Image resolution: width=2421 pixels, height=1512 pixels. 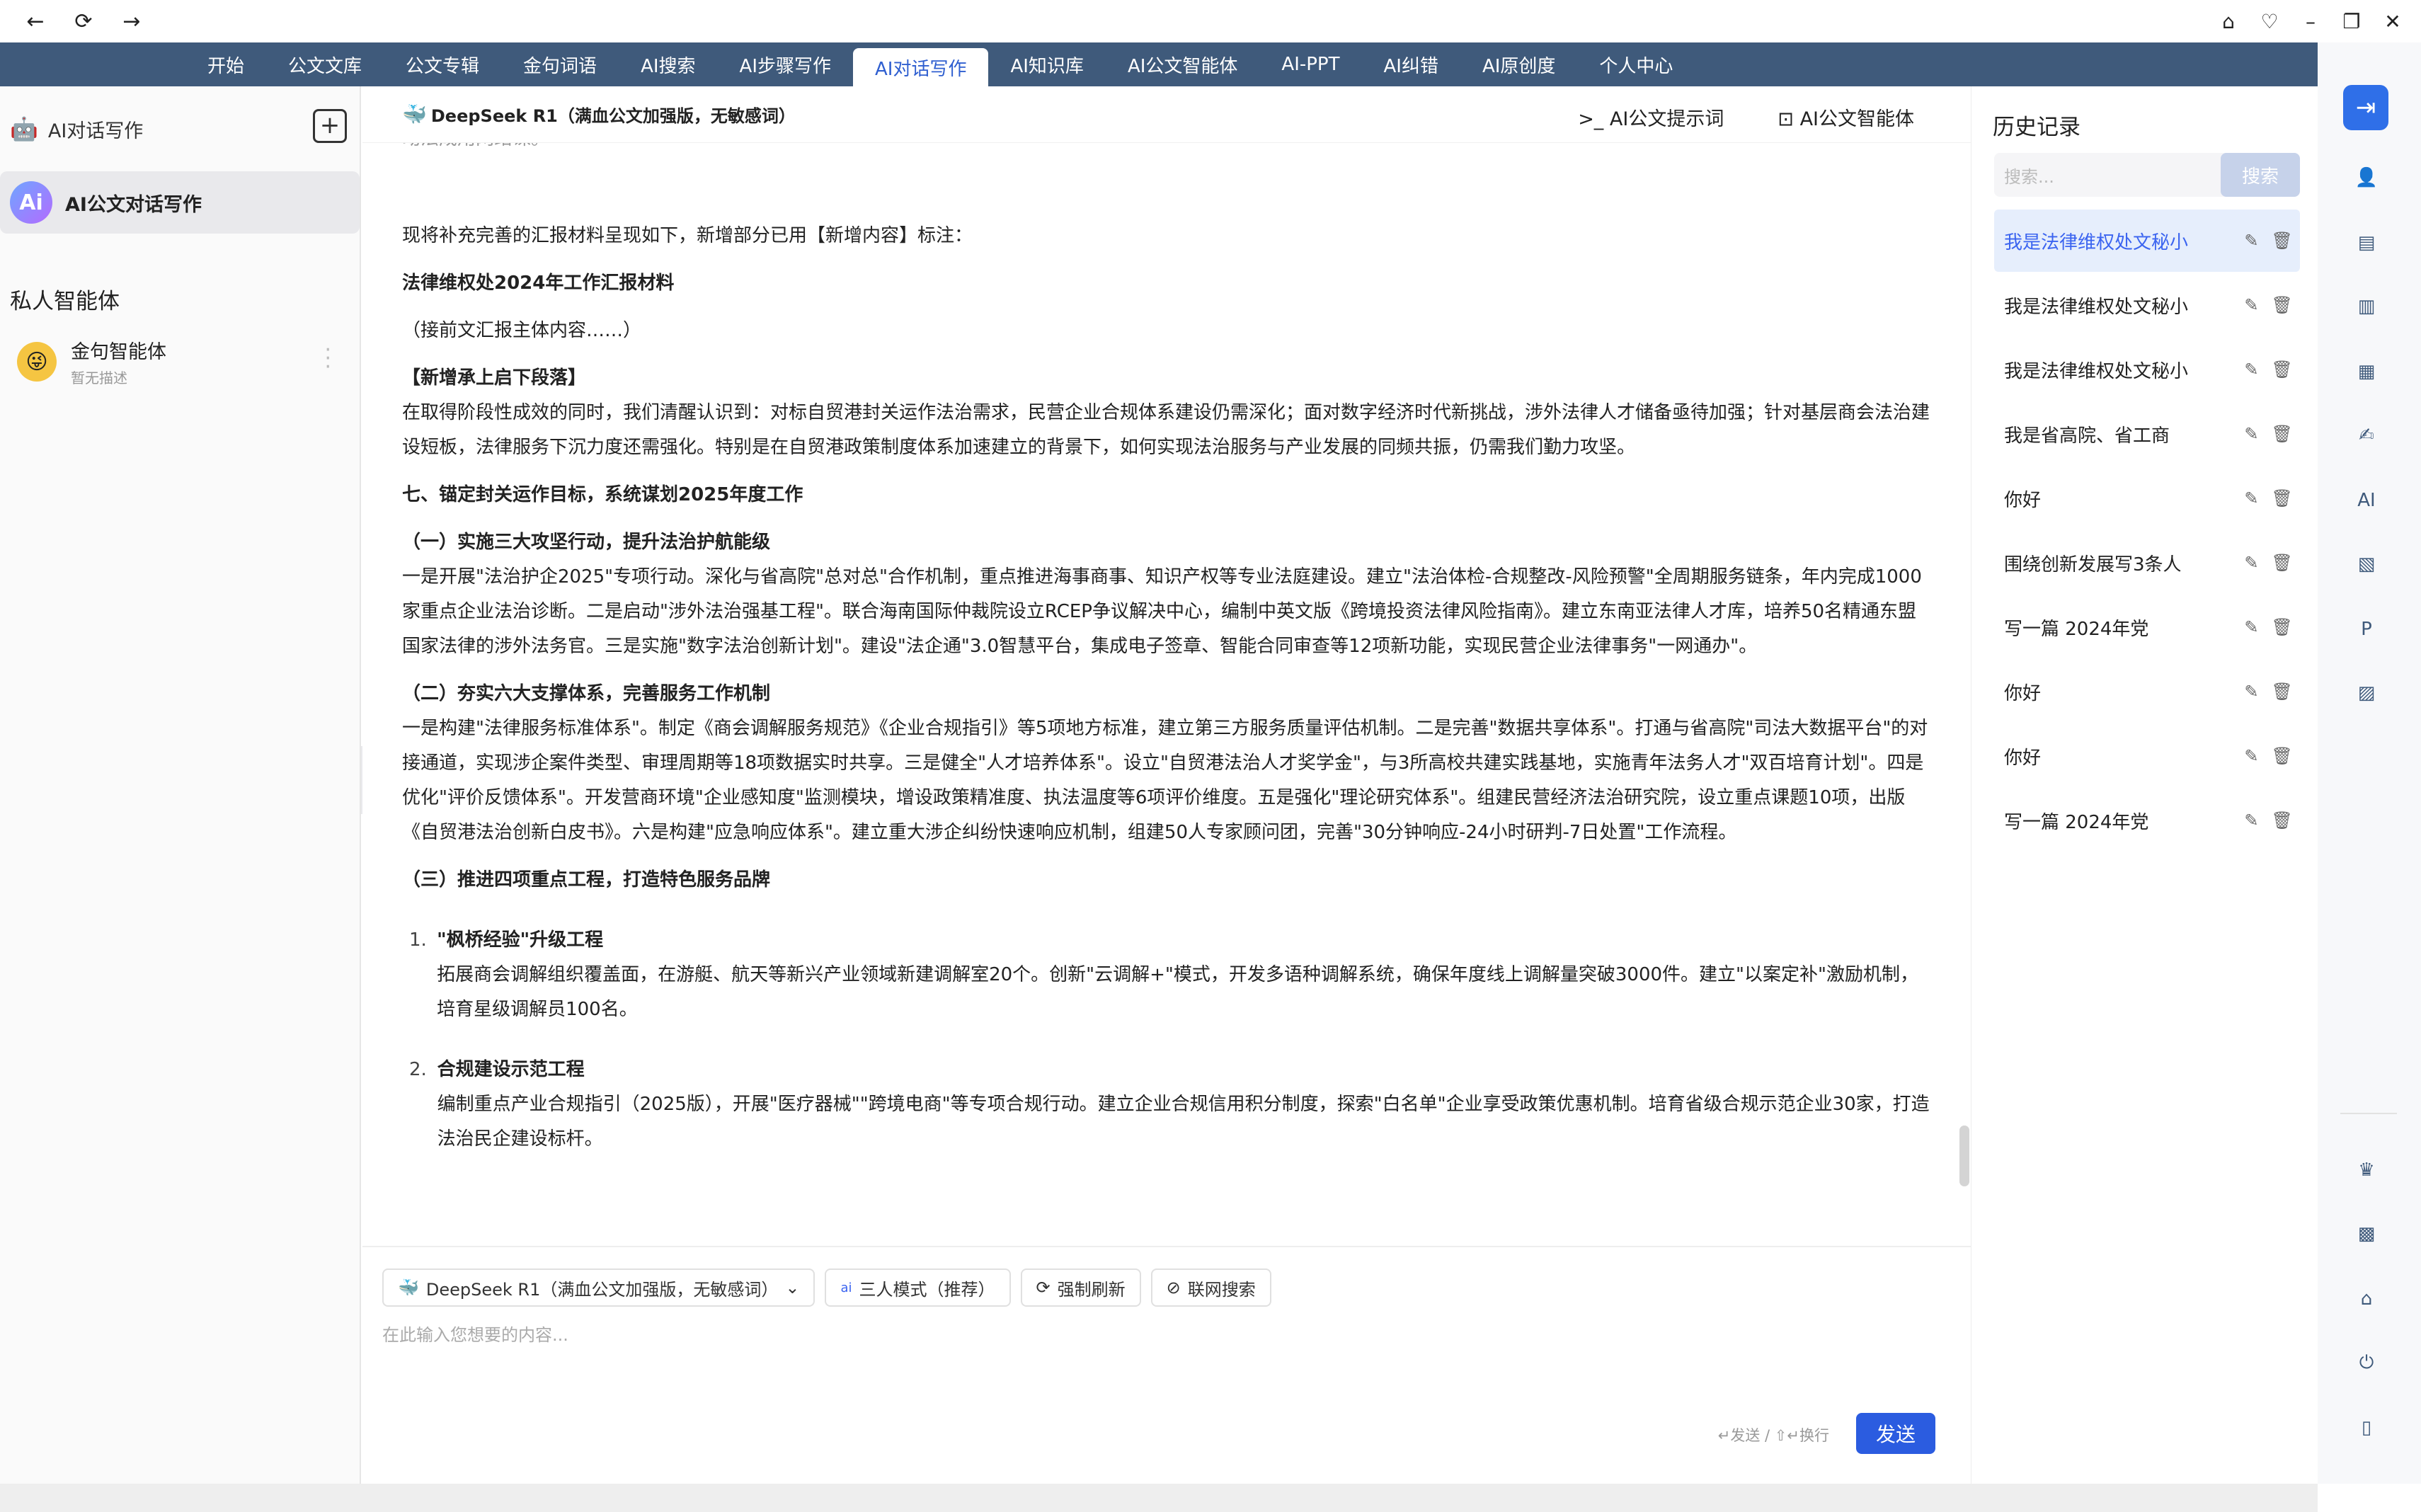 What do you see at coordinates (2366, 435) in the screenshot?
I see `writing-icon: ✍` at bounding box center [2366, 435].